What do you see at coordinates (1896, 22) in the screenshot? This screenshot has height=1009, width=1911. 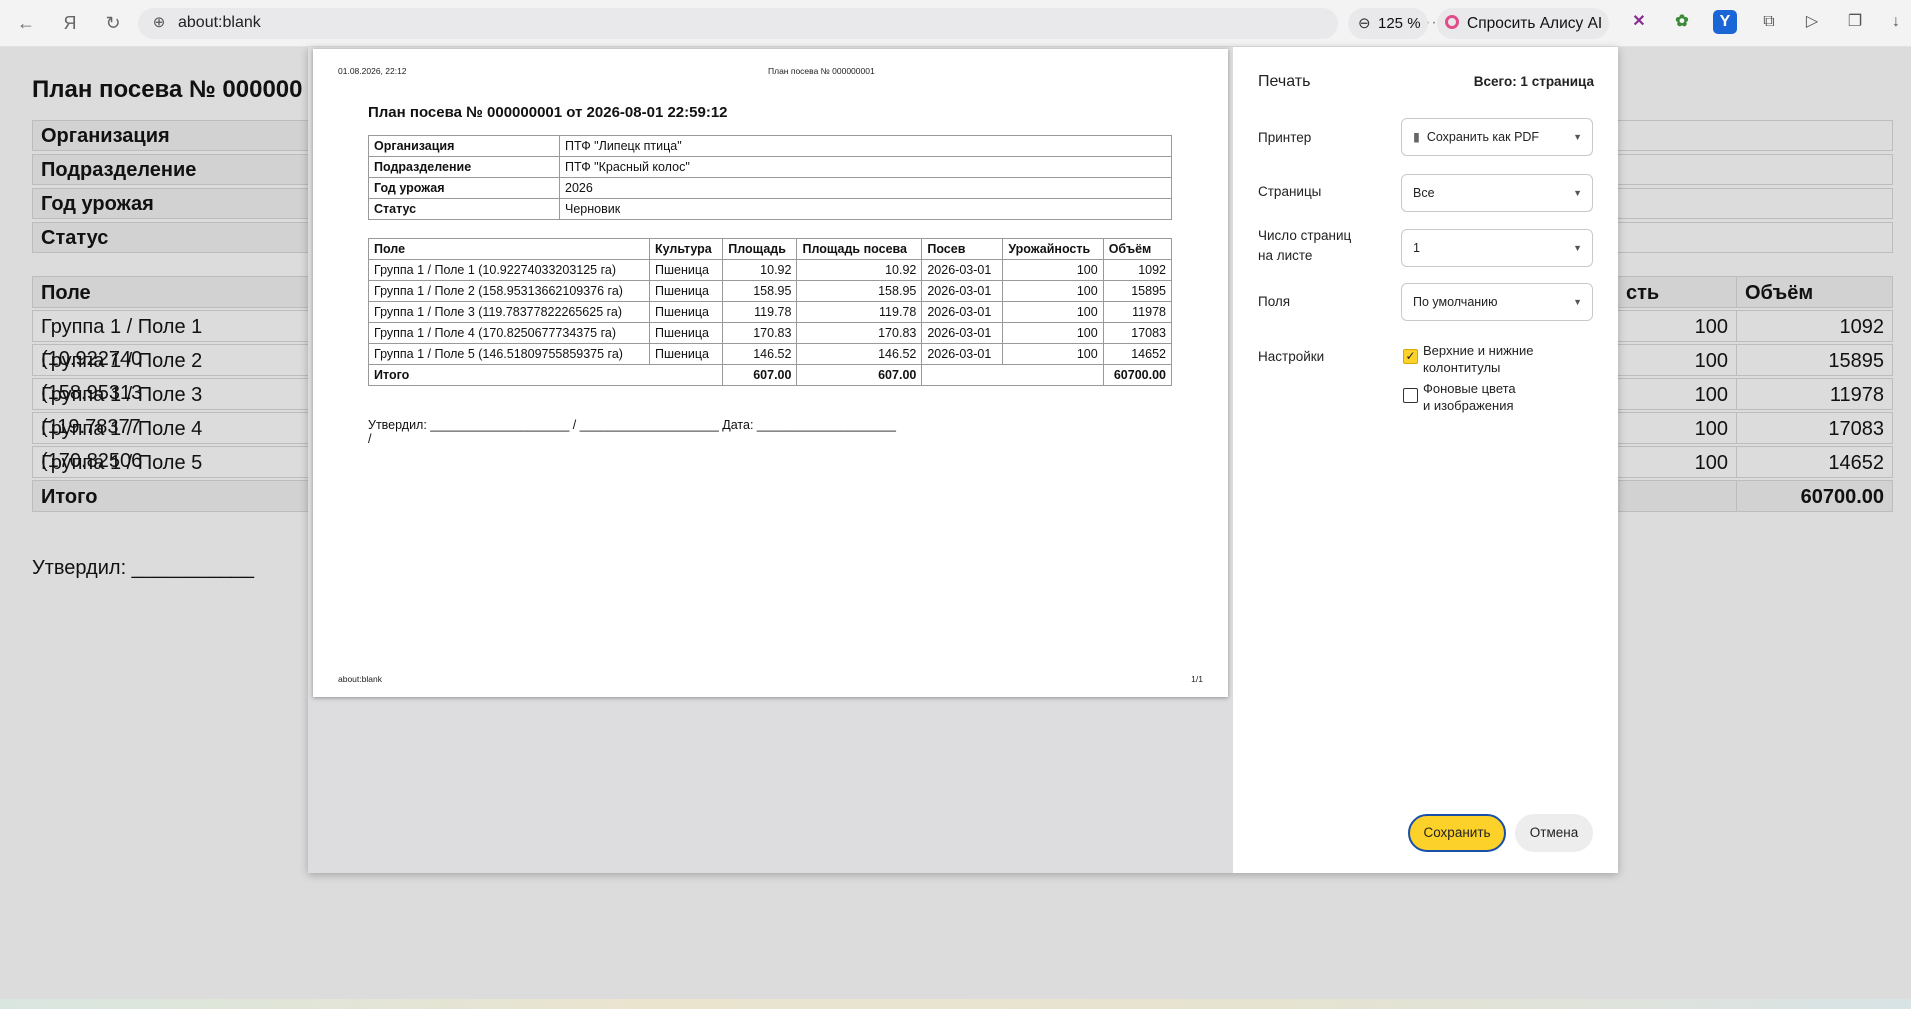 I see `download-icon: ↓` at bounding box center [1896, 22].